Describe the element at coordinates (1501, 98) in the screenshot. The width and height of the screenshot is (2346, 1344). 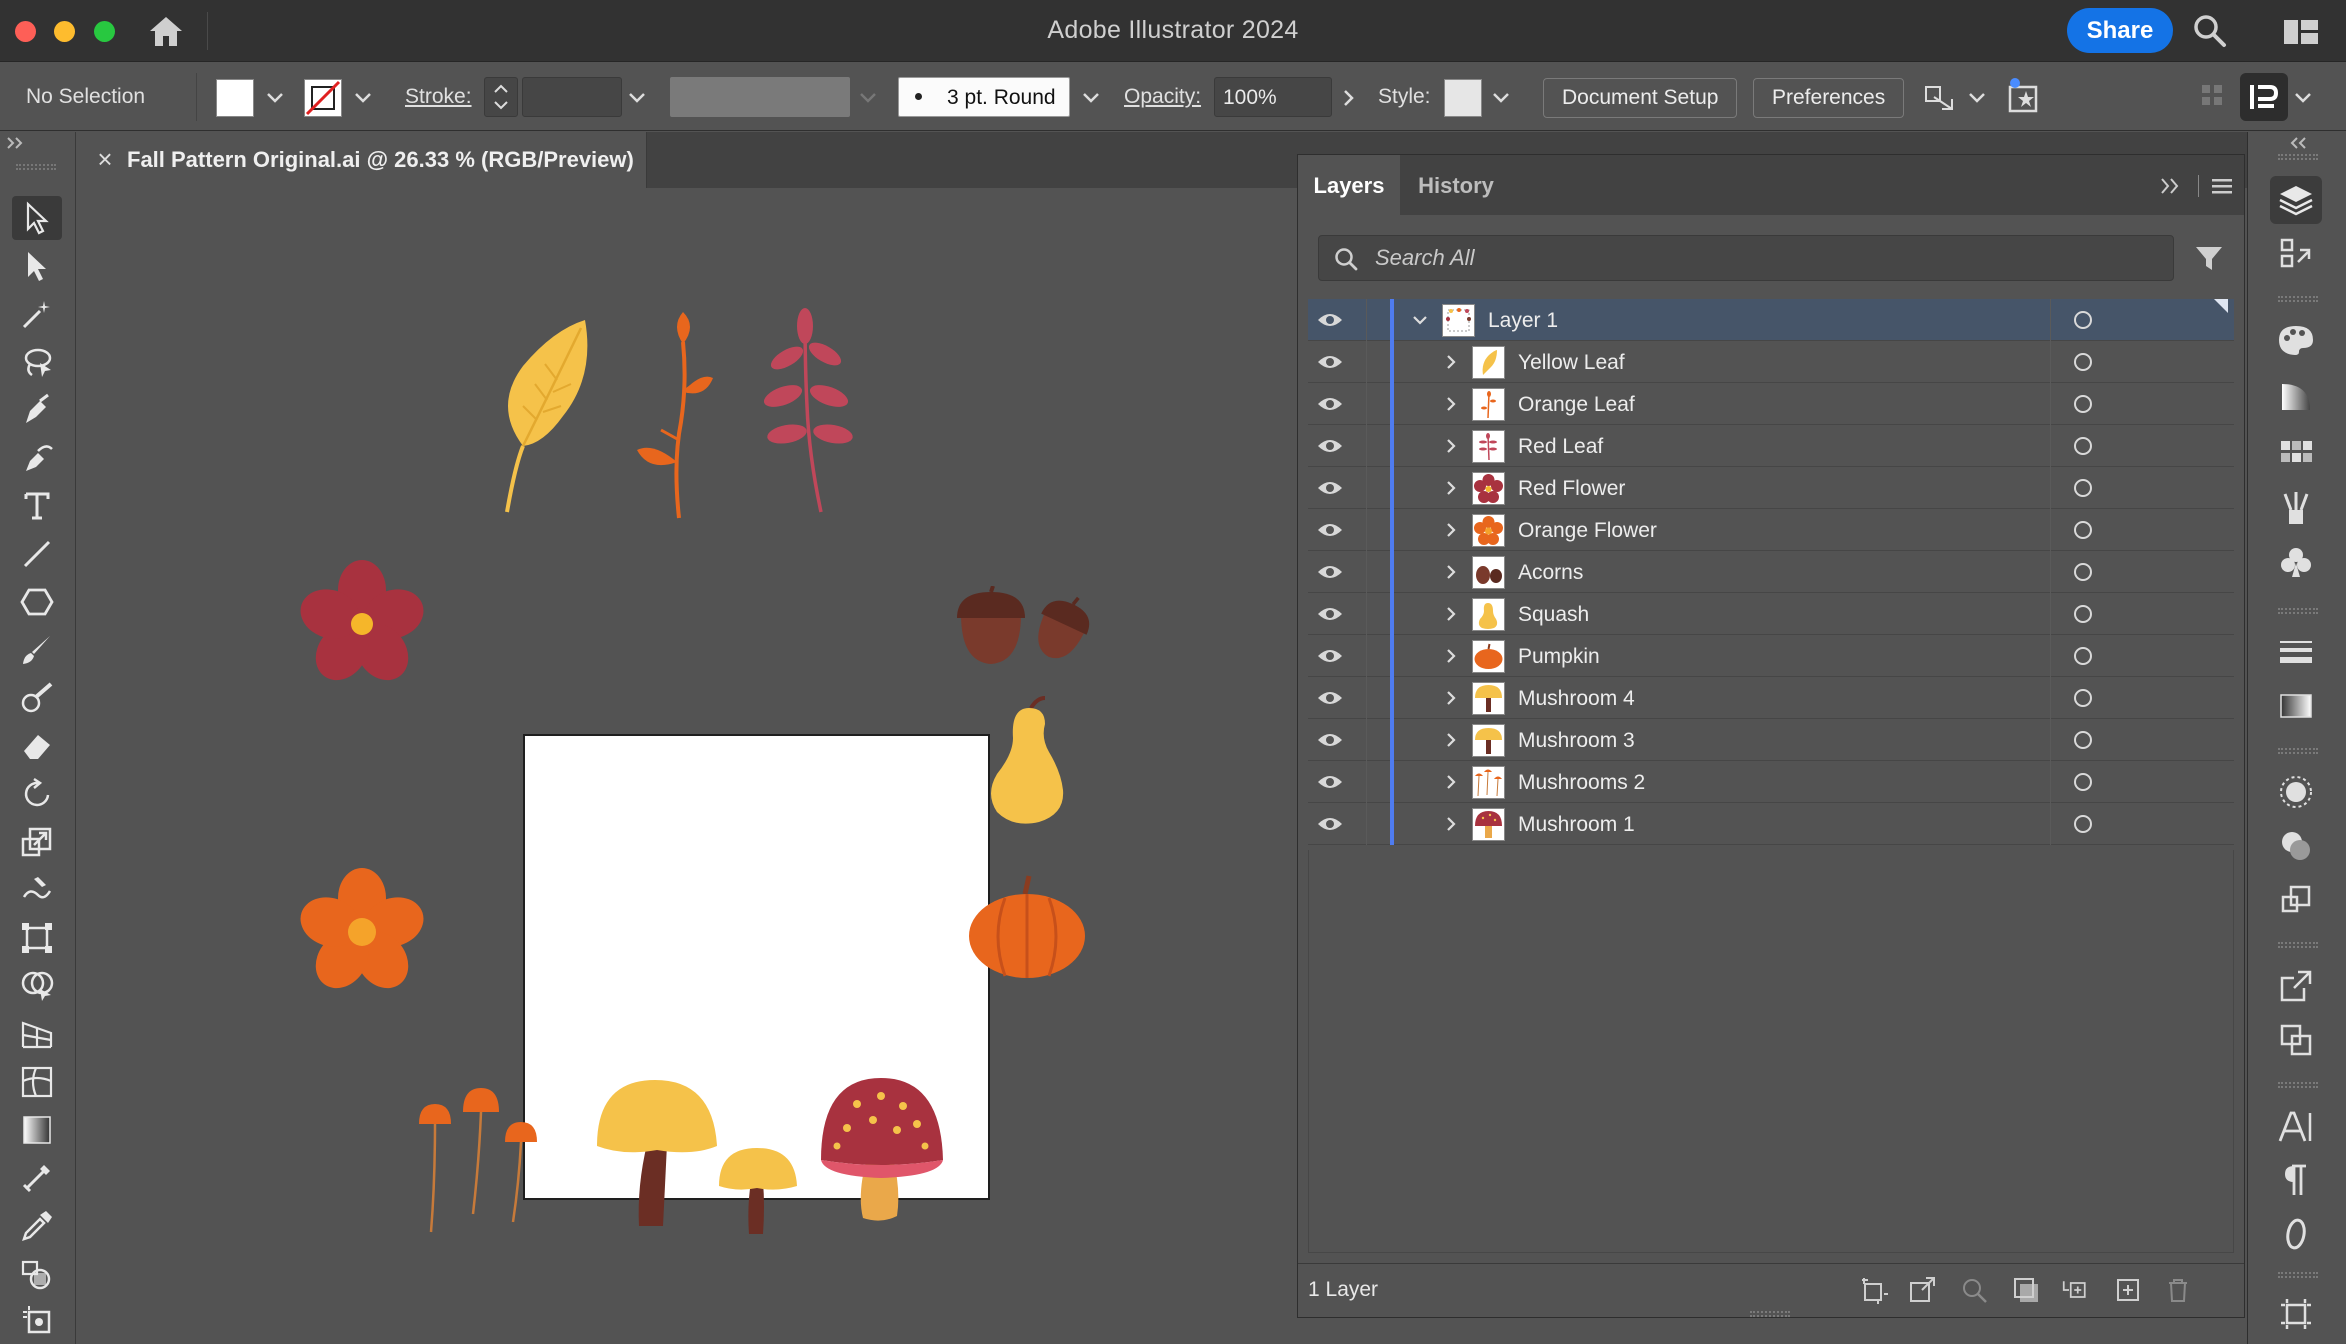
I see `style-chevron-down-icon` at that location.